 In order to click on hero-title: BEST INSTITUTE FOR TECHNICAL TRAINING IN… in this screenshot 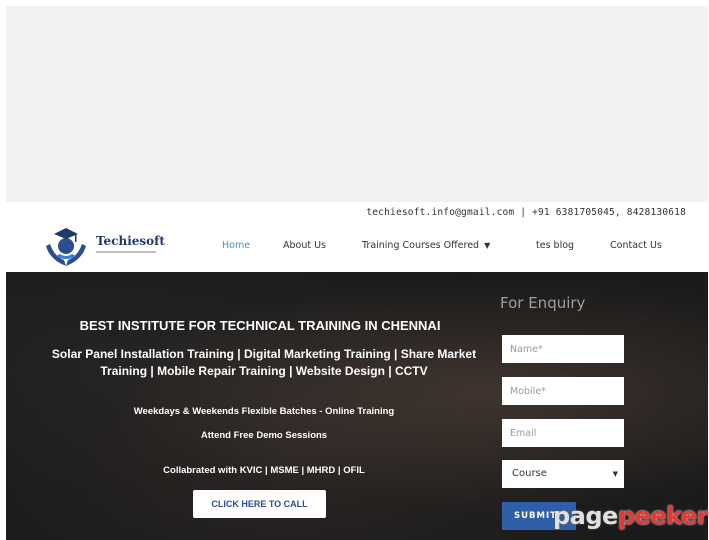, I will do `click(260, 325)`.